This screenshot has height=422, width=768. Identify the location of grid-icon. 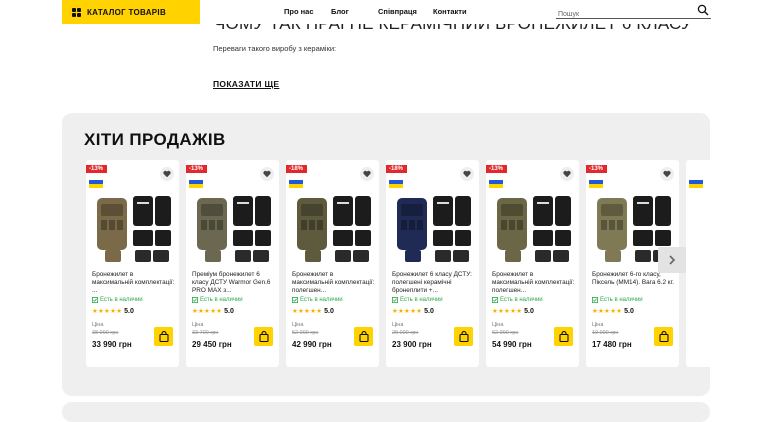
(76, 12).